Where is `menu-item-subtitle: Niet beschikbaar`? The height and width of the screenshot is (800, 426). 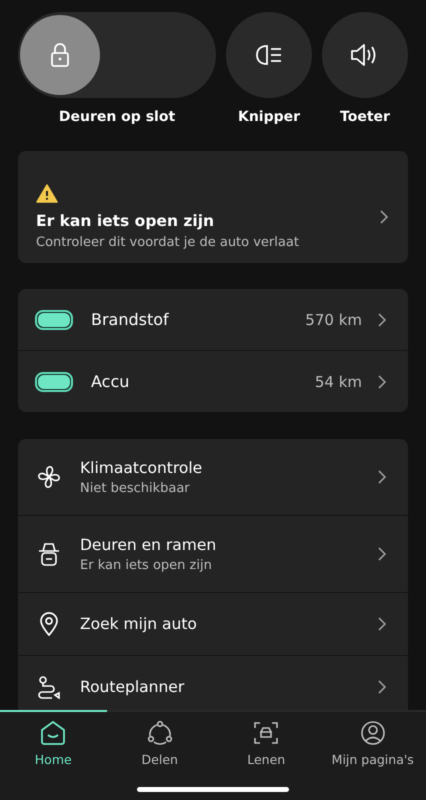
menu-item-subtitle: Niet beschikbaar is located at coordinates (135, 488).